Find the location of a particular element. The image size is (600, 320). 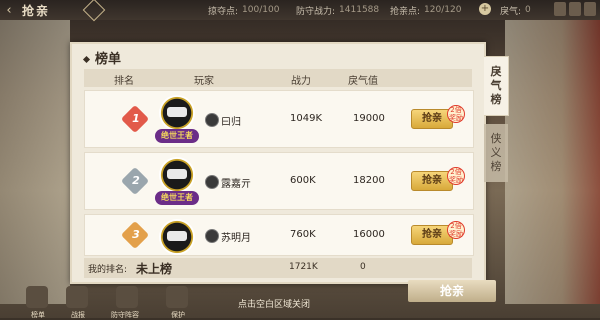

column-header: 排名 玩家 战力 戾气值 is located at coordinates (278, 78).